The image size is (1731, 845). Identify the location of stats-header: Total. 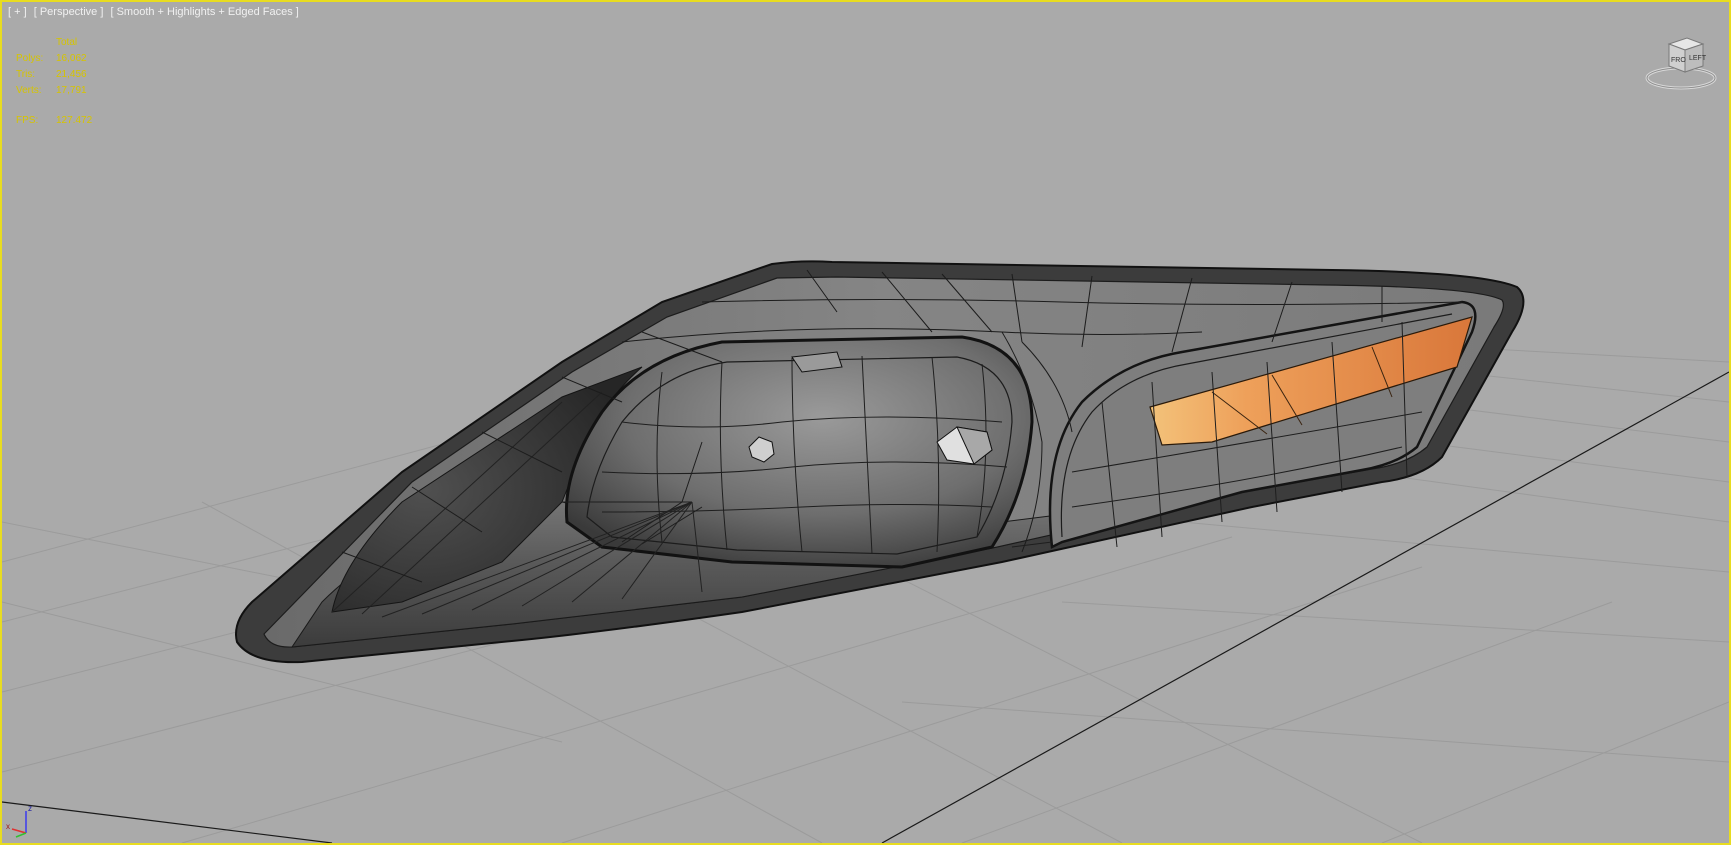
(67, 42).